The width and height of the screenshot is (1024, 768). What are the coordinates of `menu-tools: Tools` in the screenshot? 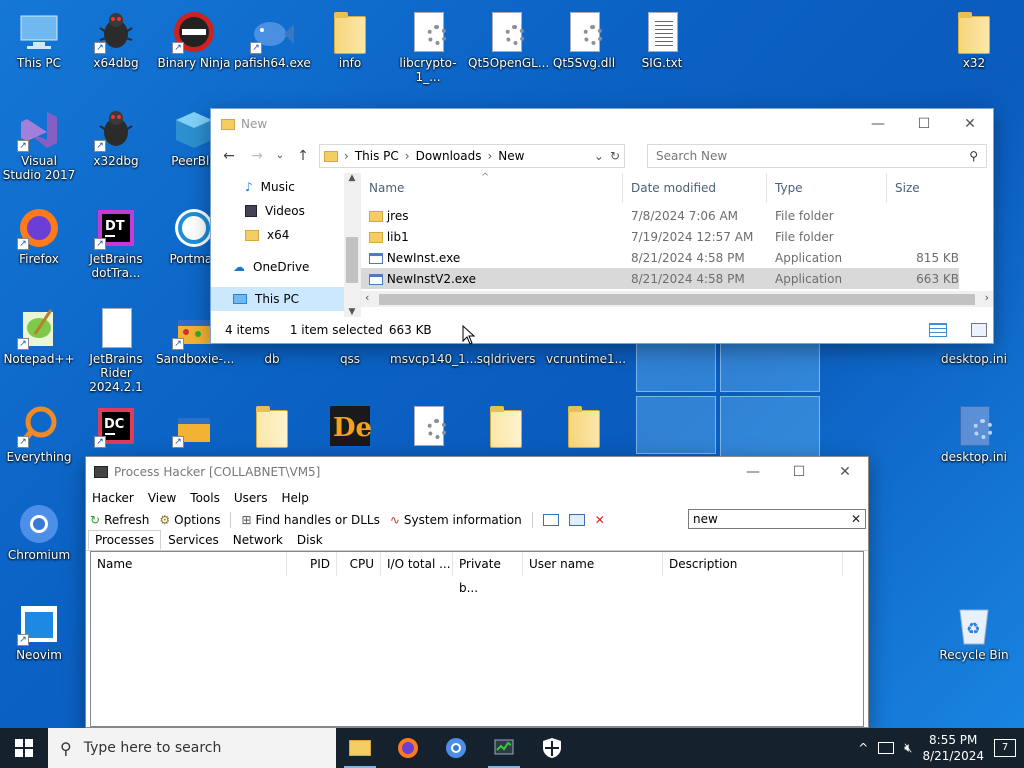 It's located at (205, 498).